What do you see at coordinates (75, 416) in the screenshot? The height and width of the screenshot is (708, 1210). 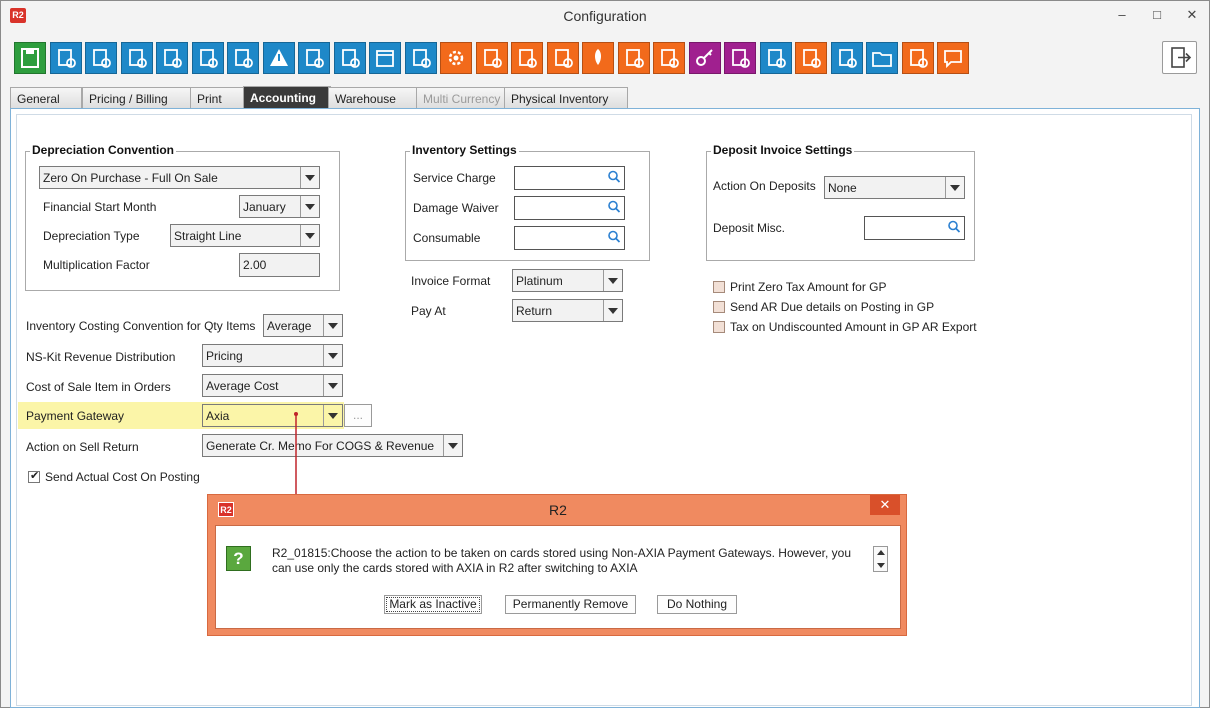 I see `payment-gateway-label: Payment Gateway` at bounding box center [75, 416].